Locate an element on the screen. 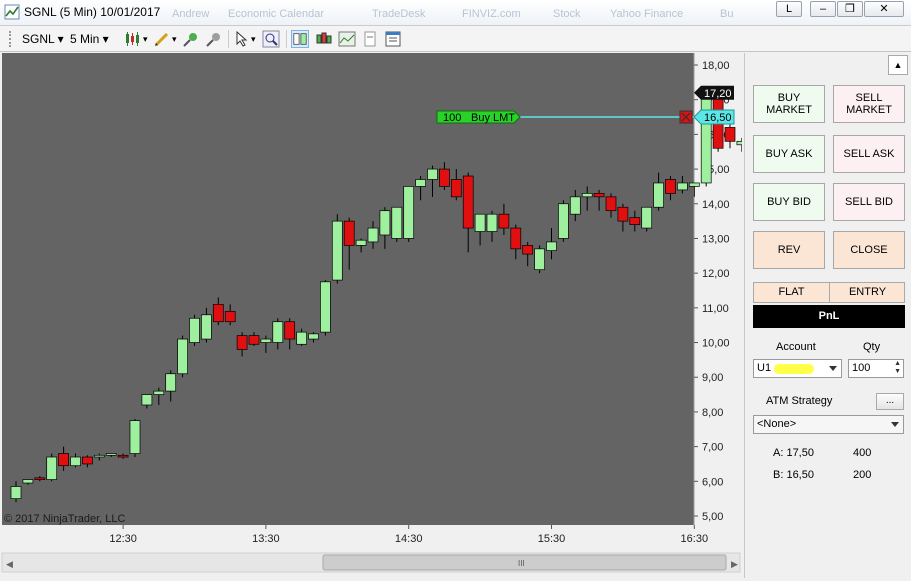  spin-icon: ▲ ▼ is located at coordinates (897, 368).